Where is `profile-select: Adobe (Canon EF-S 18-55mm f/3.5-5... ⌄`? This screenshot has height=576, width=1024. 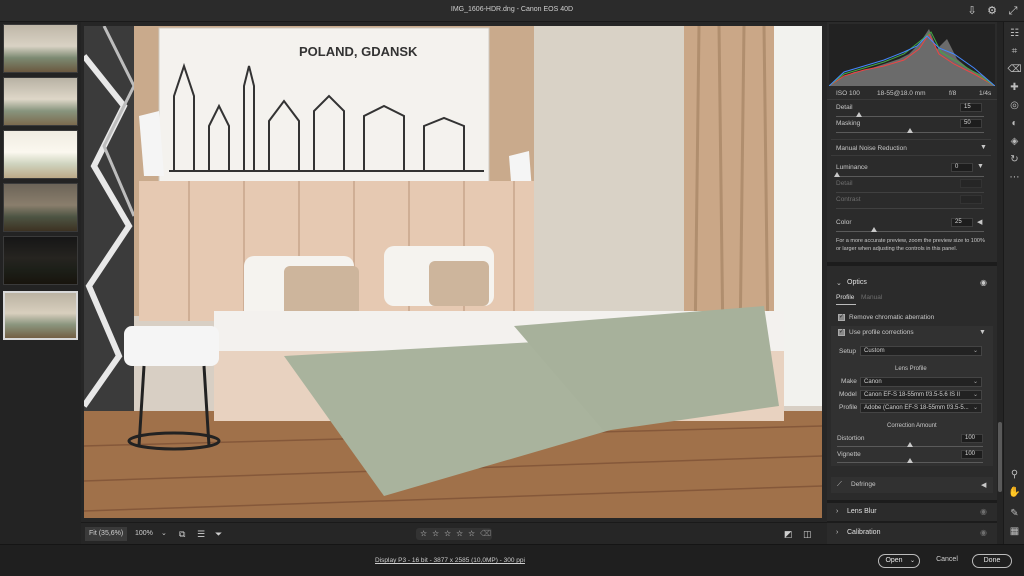
profile-select: Adobe (Canon EF-S 18-55mm f/3.5-5... ⌄ is located at coordinates (921, 408).